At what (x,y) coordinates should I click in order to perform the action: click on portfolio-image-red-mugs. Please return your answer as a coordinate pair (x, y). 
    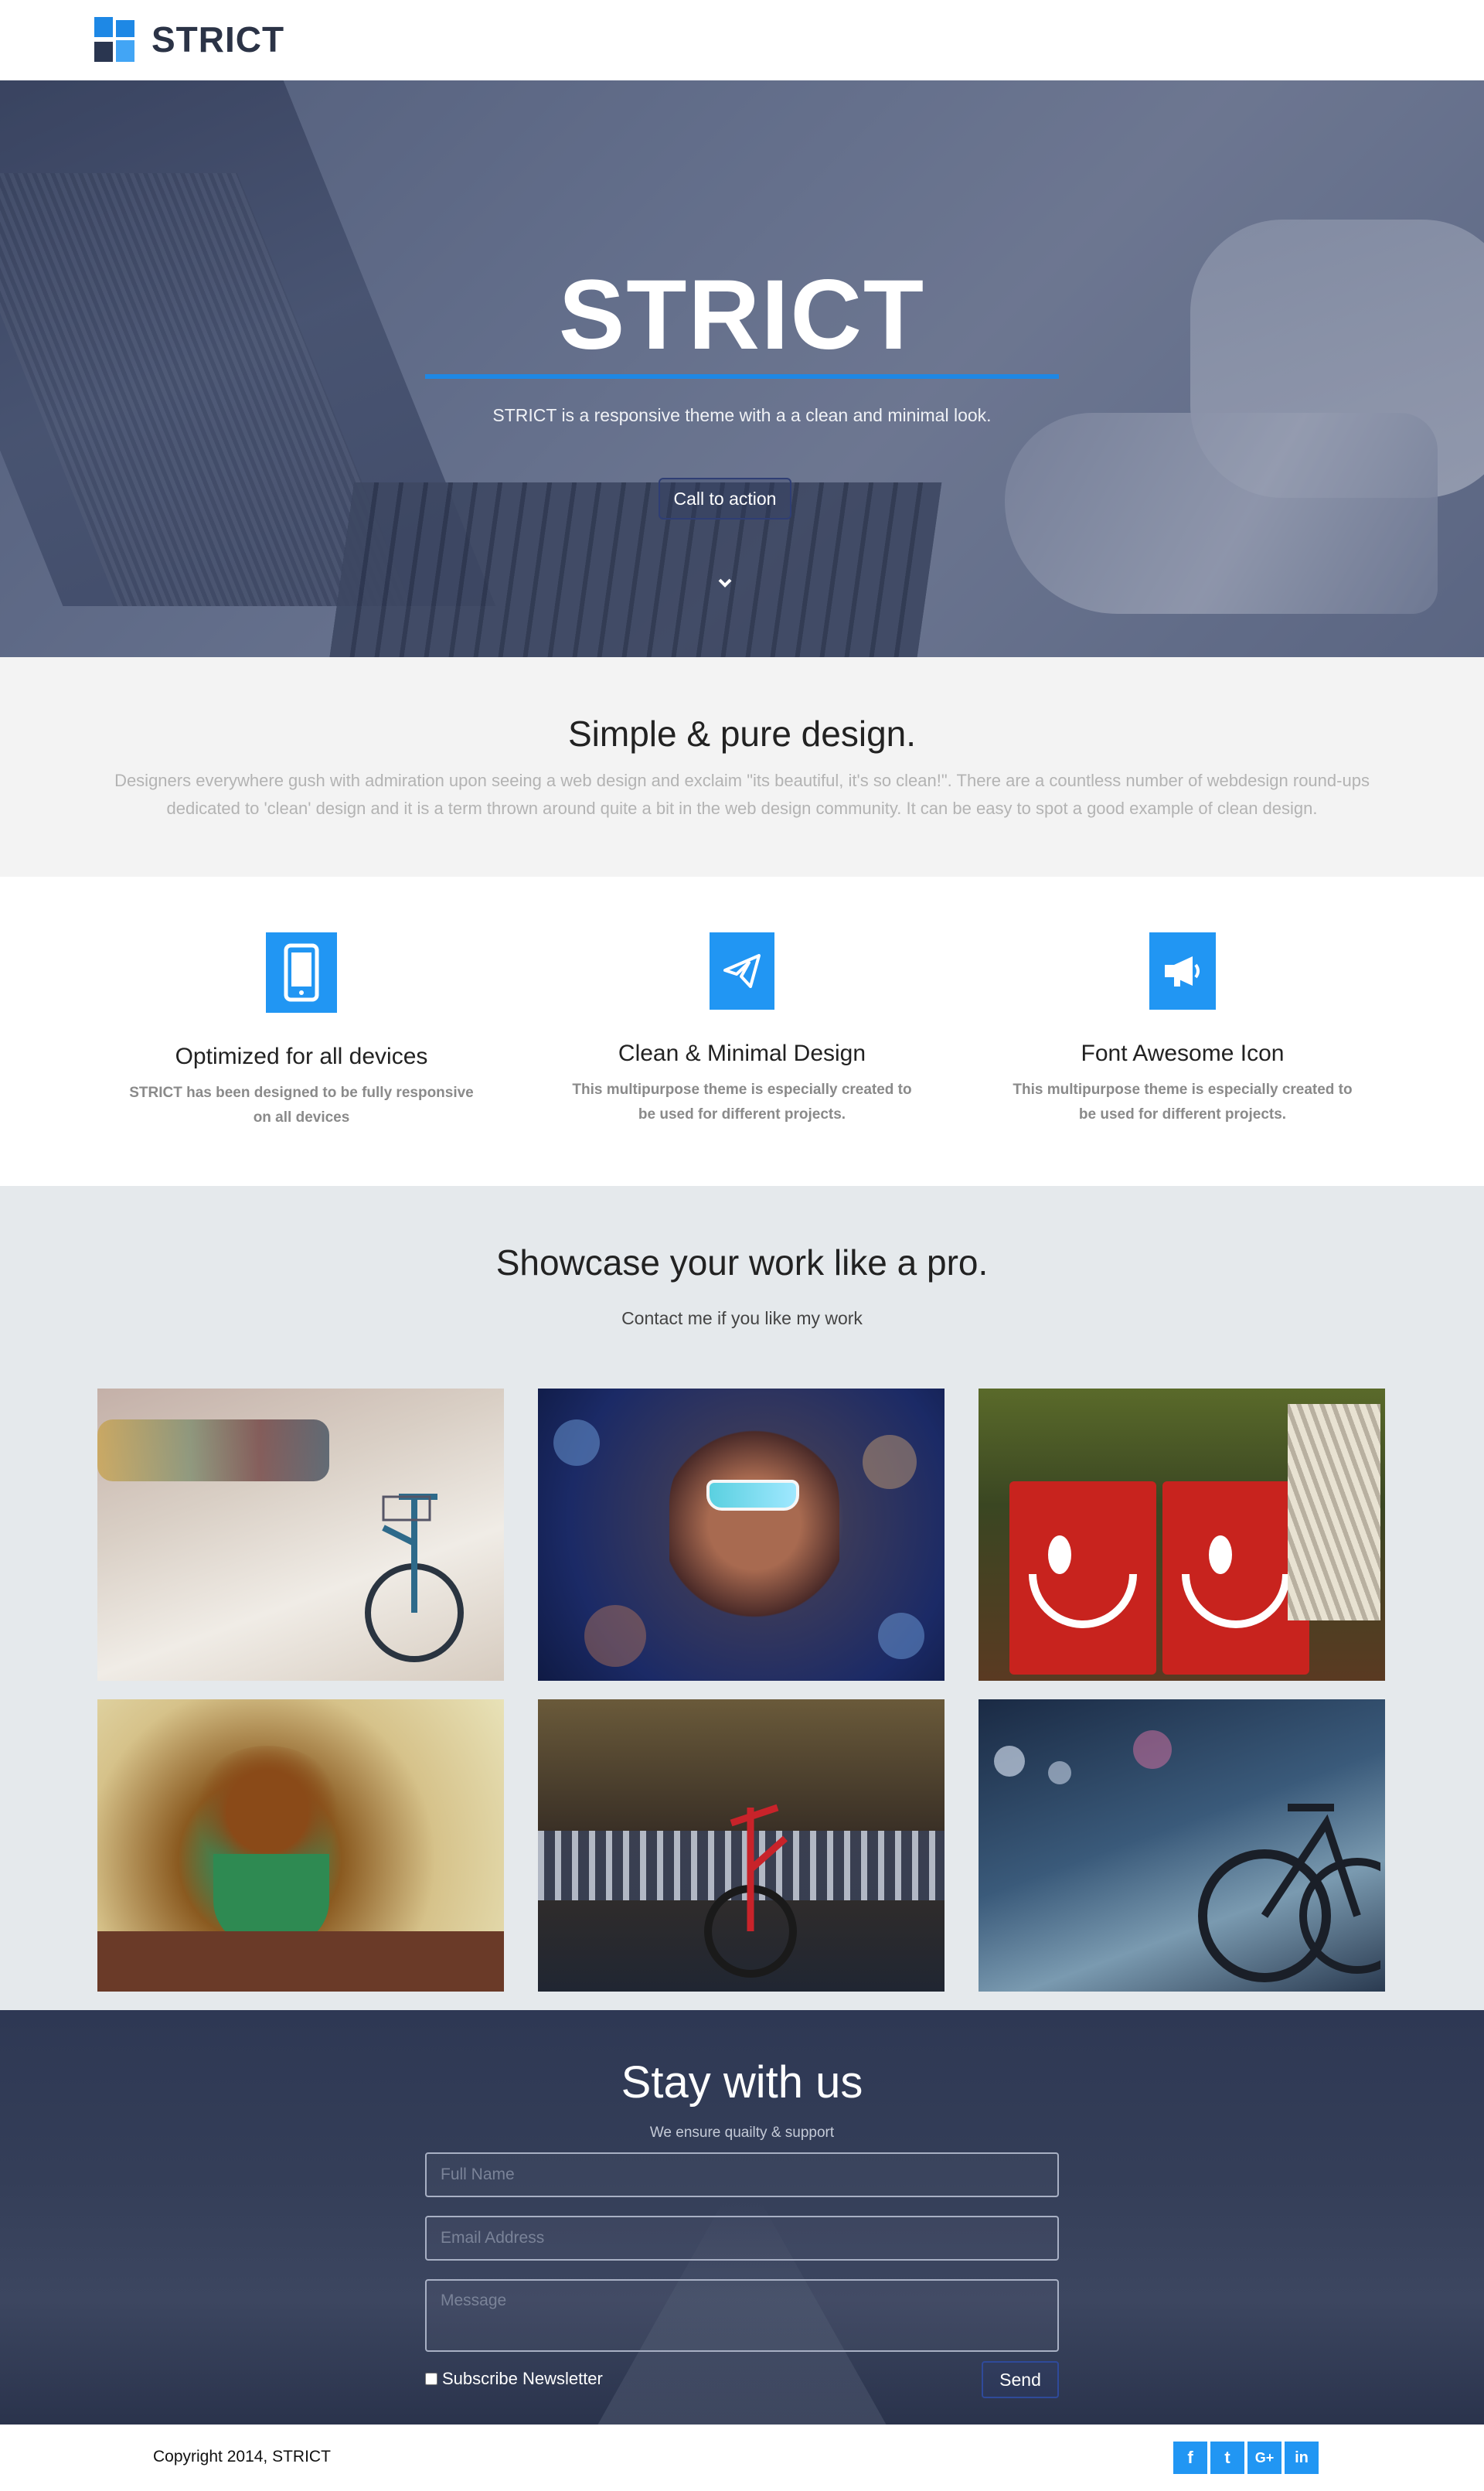
    Looking at the image, I should click on (1182, 1535).